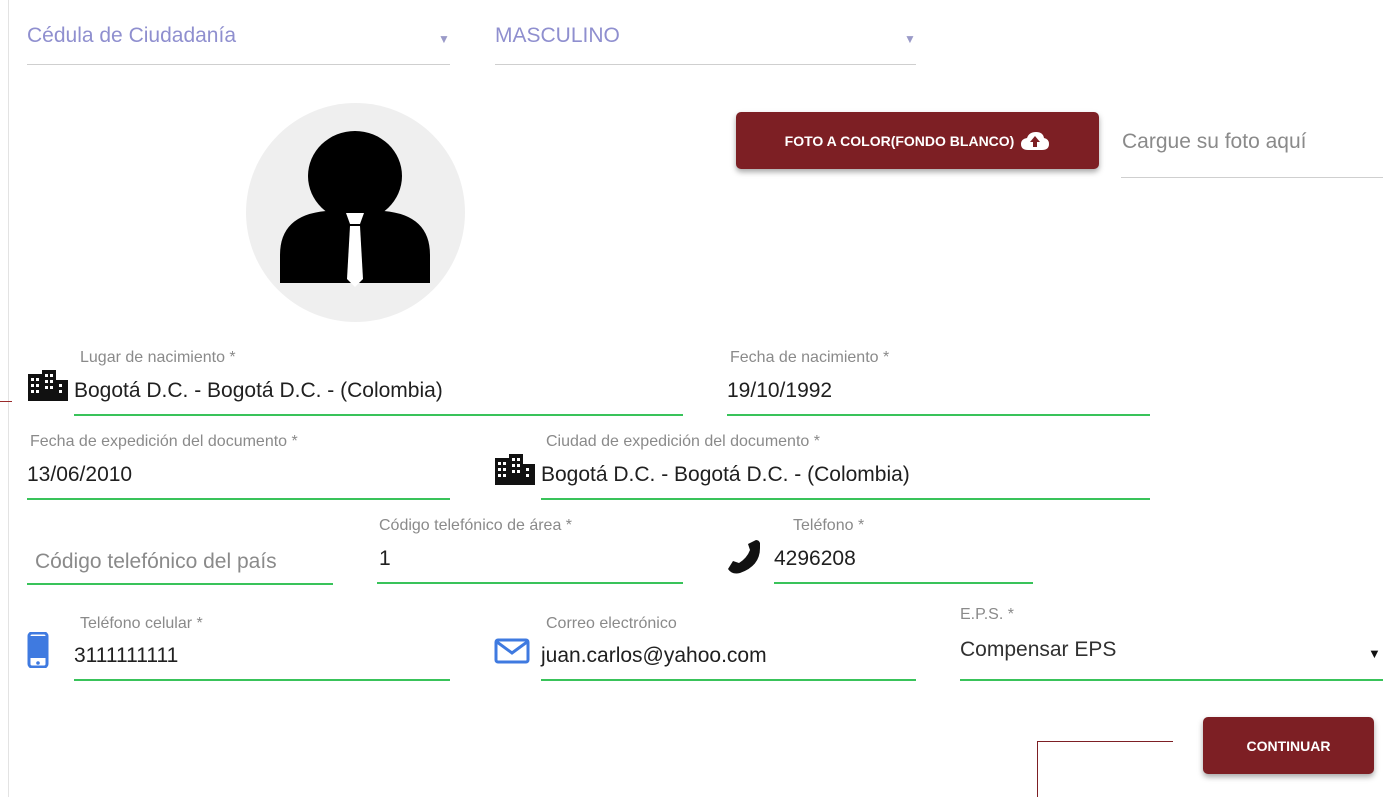 Image resolution: width=1394 pixels, height=797 pixels. What do you see at coordinates (1171, 680) in the screenshot?
I see `eps-underline` at bounding box center [1171, 680].